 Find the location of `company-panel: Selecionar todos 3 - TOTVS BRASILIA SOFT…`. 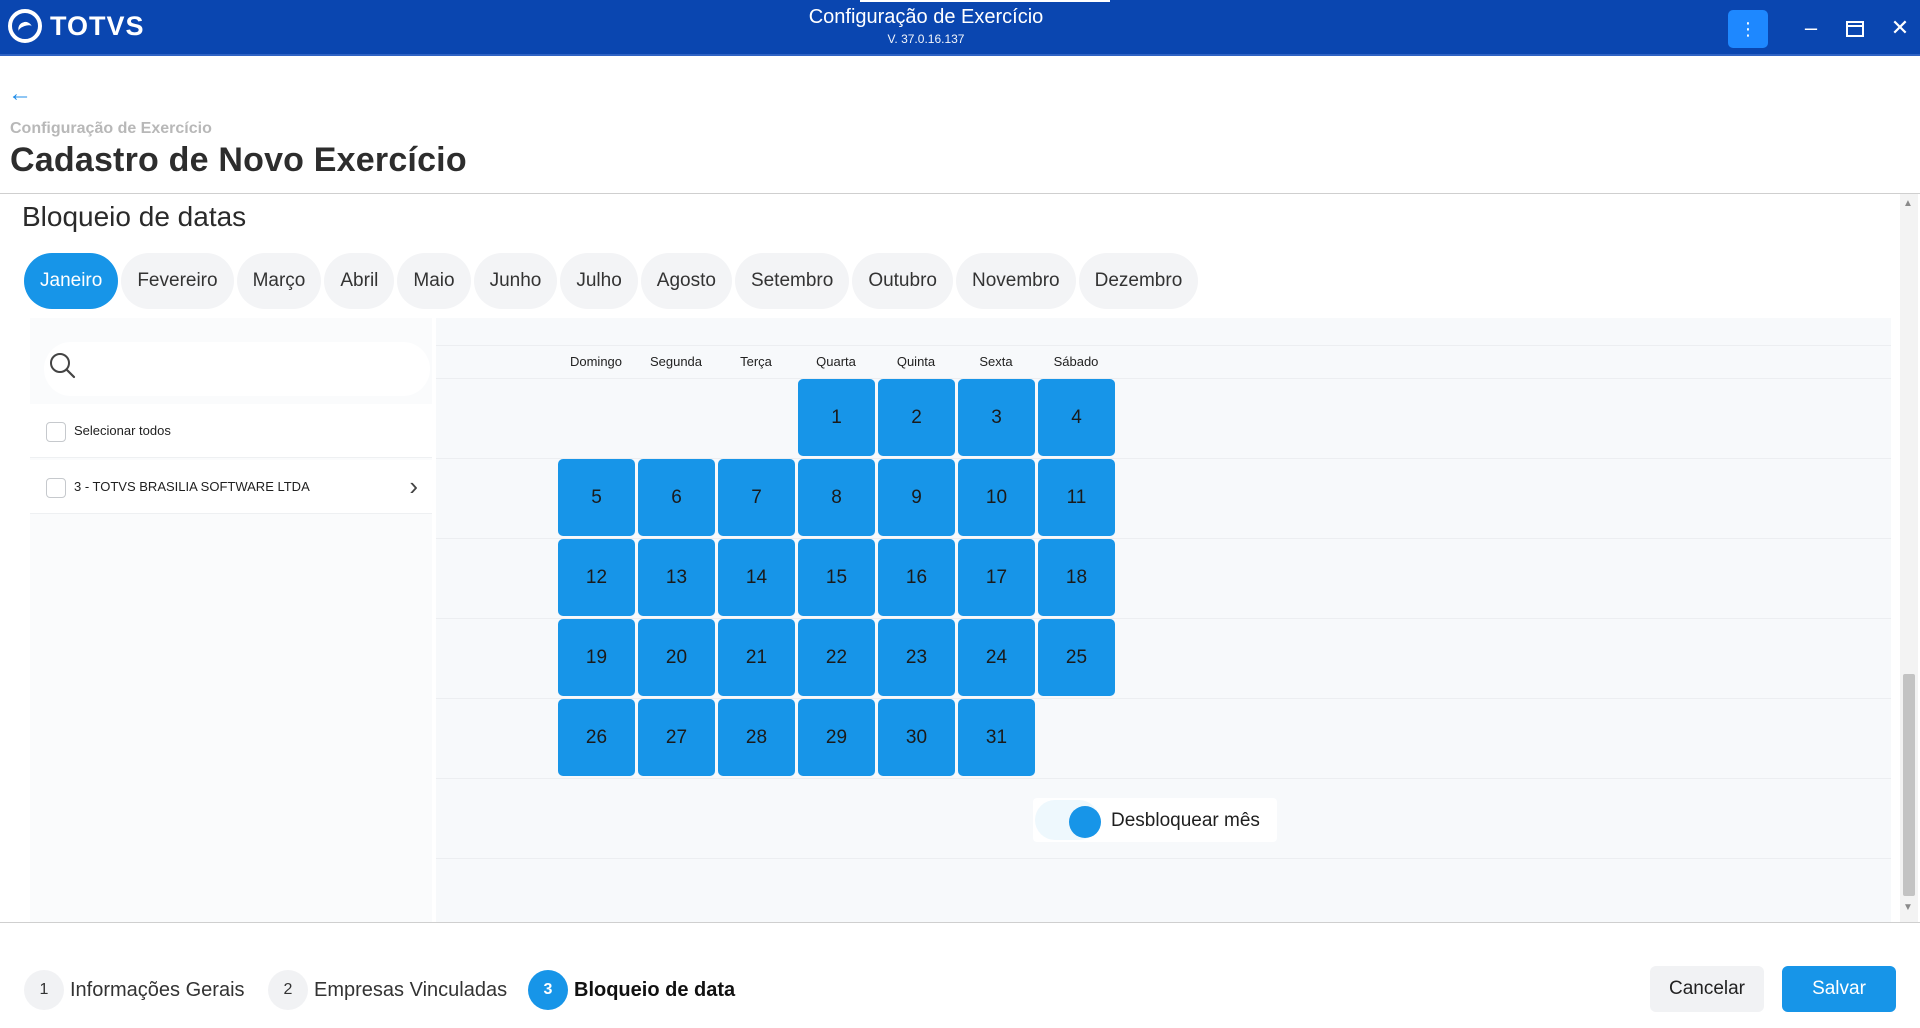

company-panel: Selecionar todos 3 - TOTVS BRASILIA SOFT… is located at coordinates (231, 620).